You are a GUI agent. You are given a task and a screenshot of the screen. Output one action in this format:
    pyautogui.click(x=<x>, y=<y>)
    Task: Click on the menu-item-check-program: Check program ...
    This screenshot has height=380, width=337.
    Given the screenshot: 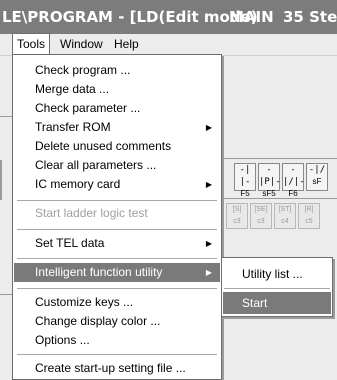 What is the action you would take?
    pyautogui.click(x=117, y=70)
    